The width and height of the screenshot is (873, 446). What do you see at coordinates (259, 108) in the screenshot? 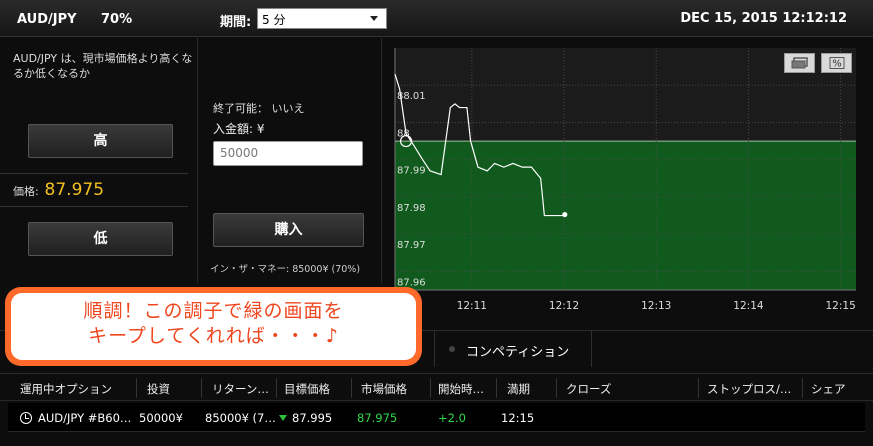
I see `expire-text: 終了可能： いいえ` at bounding box center [259, 108].